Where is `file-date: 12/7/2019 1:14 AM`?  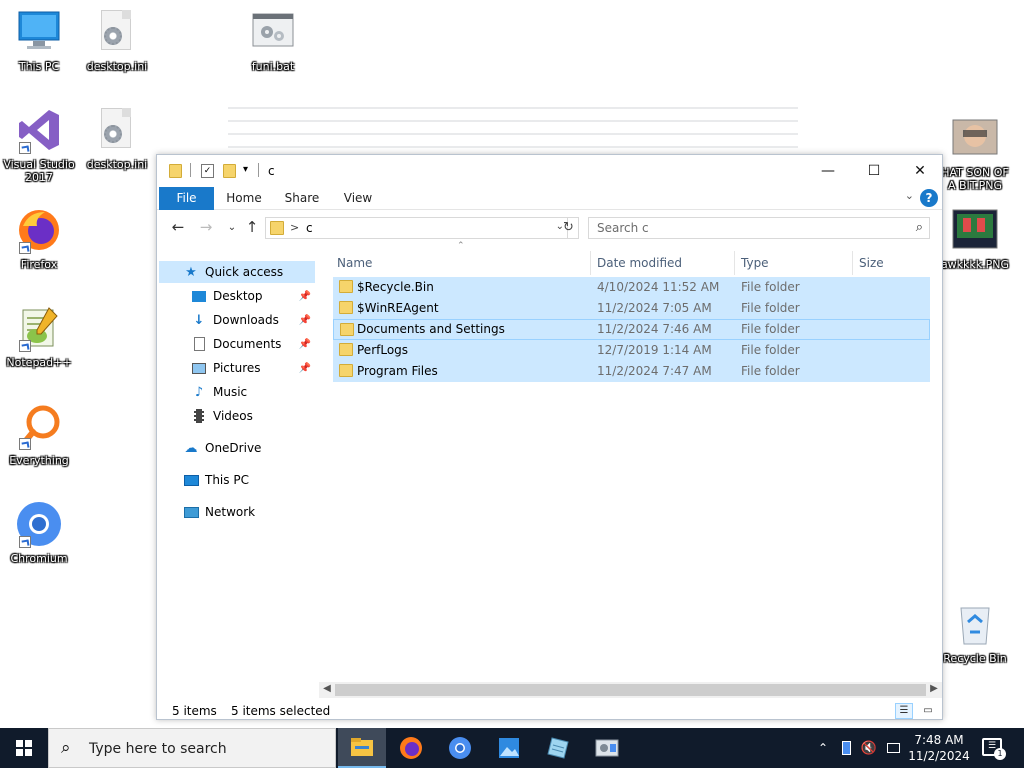
file-date: 12/7/2019 1:14 AM is located at coordinates (654, 350).